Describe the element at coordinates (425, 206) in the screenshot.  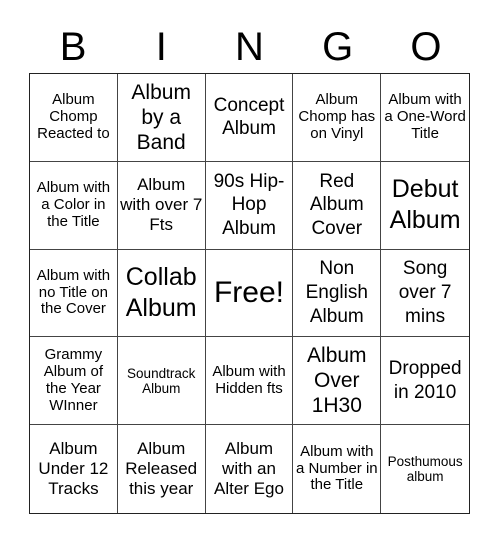
I see `bingo-cell: Debut Album` at that location.